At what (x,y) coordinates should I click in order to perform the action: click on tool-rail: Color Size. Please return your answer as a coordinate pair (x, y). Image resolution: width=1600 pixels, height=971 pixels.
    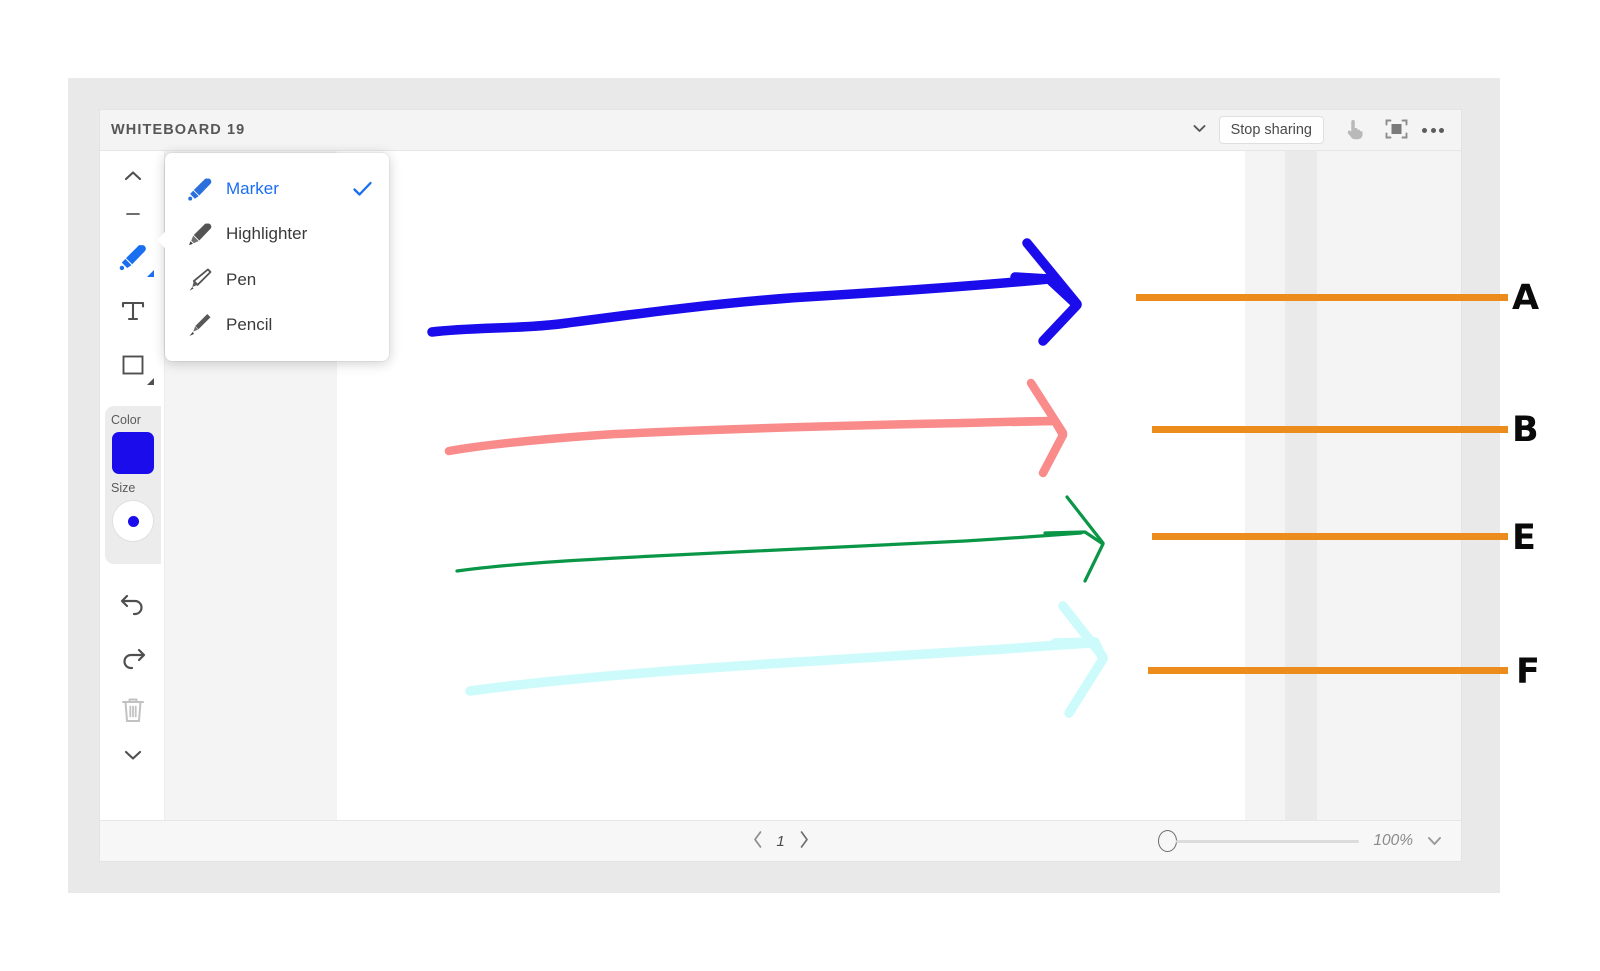
    Looking at the image, I should click on (132, 485).